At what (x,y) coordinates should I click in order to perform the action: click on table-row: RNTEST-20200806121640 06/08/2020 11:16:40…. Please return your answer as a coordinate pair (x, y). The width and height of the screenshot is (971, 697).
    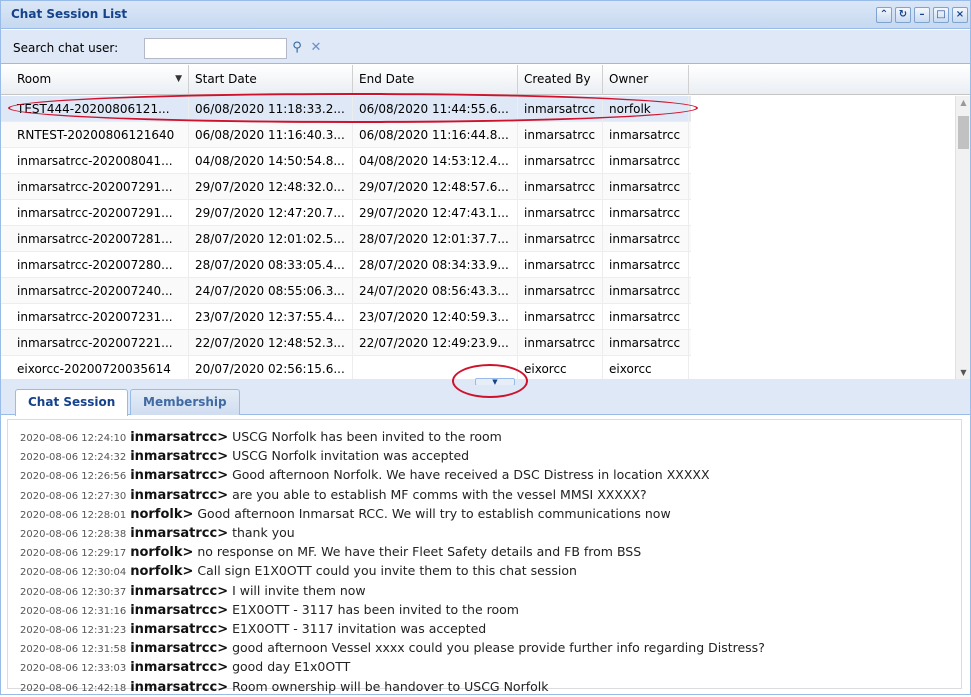
    Looking at the image, I should click on (346, 135).